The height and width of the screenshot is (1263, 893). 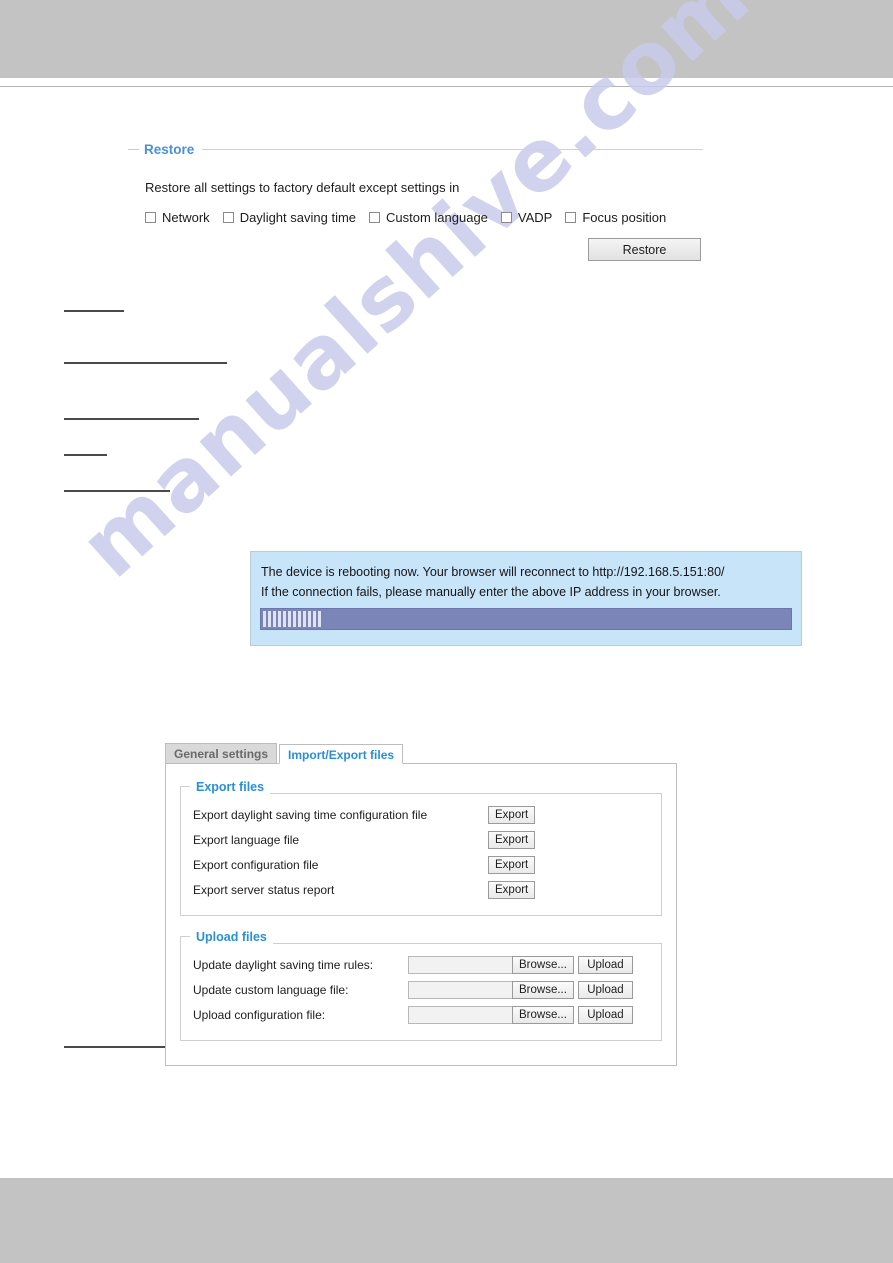 What do you see at coordinates (605, 1015) in the screenshot?
I see `upload-button-configuration-file: Upload` at bounding box center [605, 1015].